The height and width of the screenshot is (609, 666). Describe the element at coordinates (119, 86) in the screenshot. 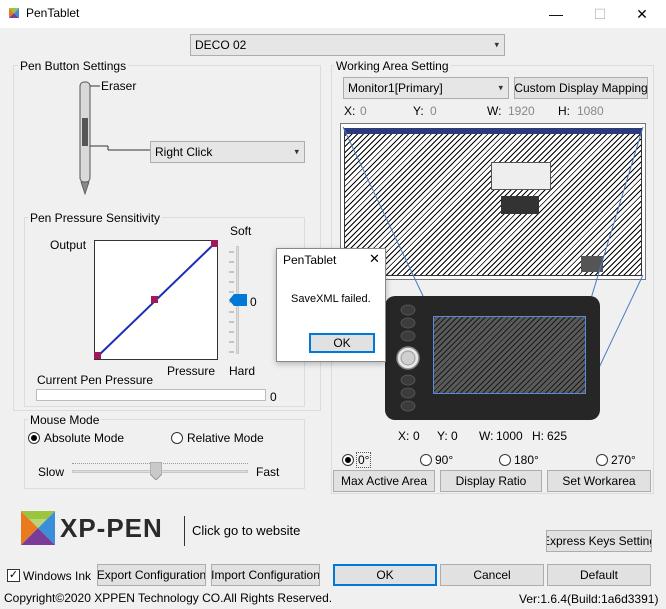

I see `eraser-label: Eraser` at that location.